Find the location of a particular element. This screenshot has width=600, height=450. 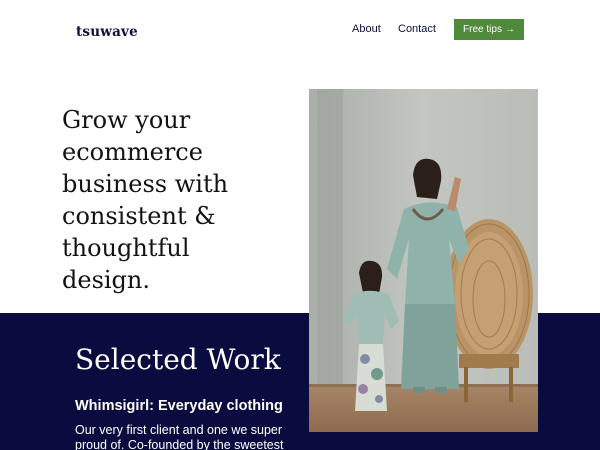

free-tips-label: Free tips is located at coordinates (482, 29).